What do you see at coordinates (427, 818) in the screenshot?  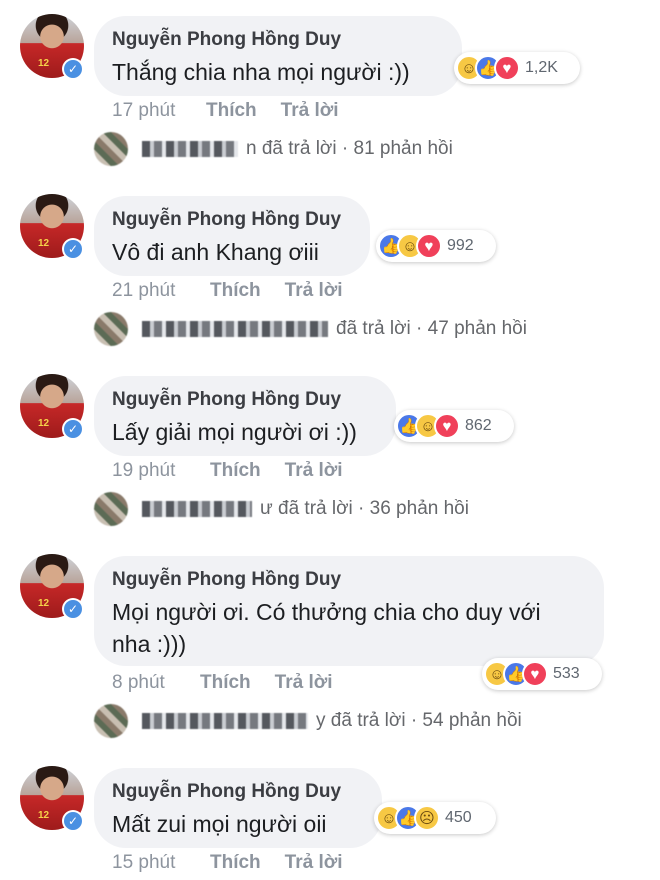 I see `sad-reaction-icon: ☹` at bounding box center [427, 818].